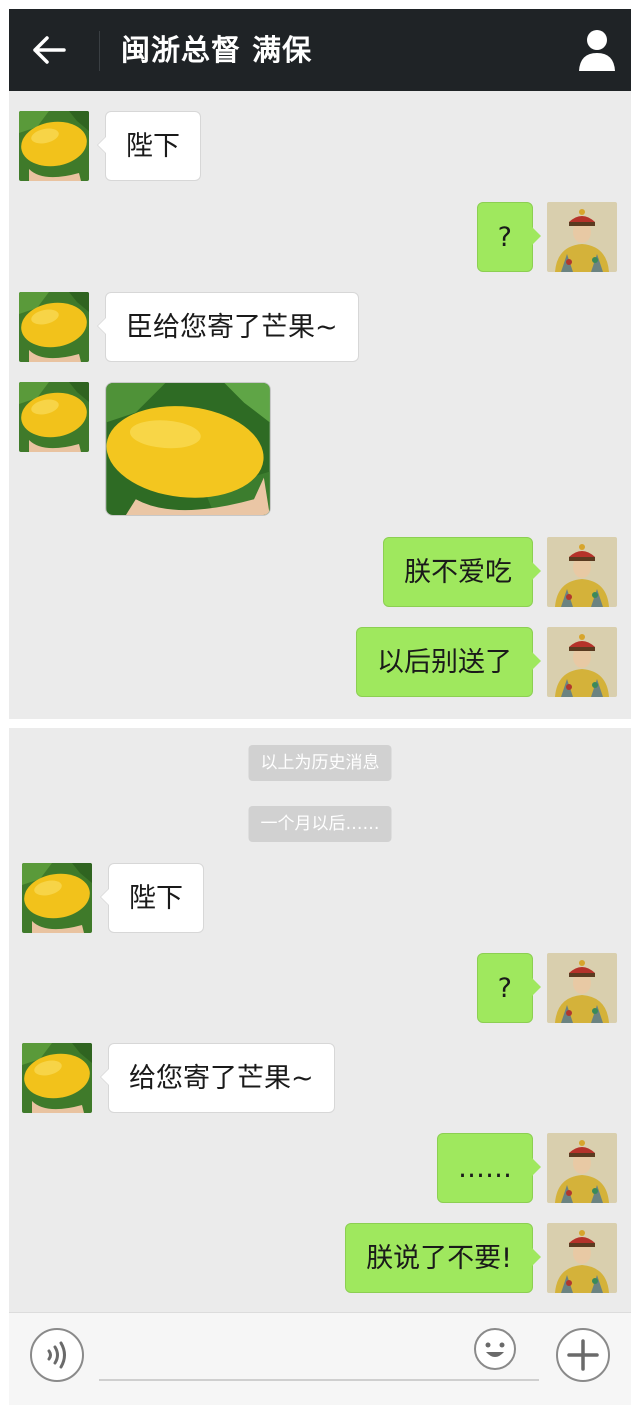  What do you see at coordinates (597, 50) in the screenshot?
I see `person-icon` at bounding box center [597, 50].